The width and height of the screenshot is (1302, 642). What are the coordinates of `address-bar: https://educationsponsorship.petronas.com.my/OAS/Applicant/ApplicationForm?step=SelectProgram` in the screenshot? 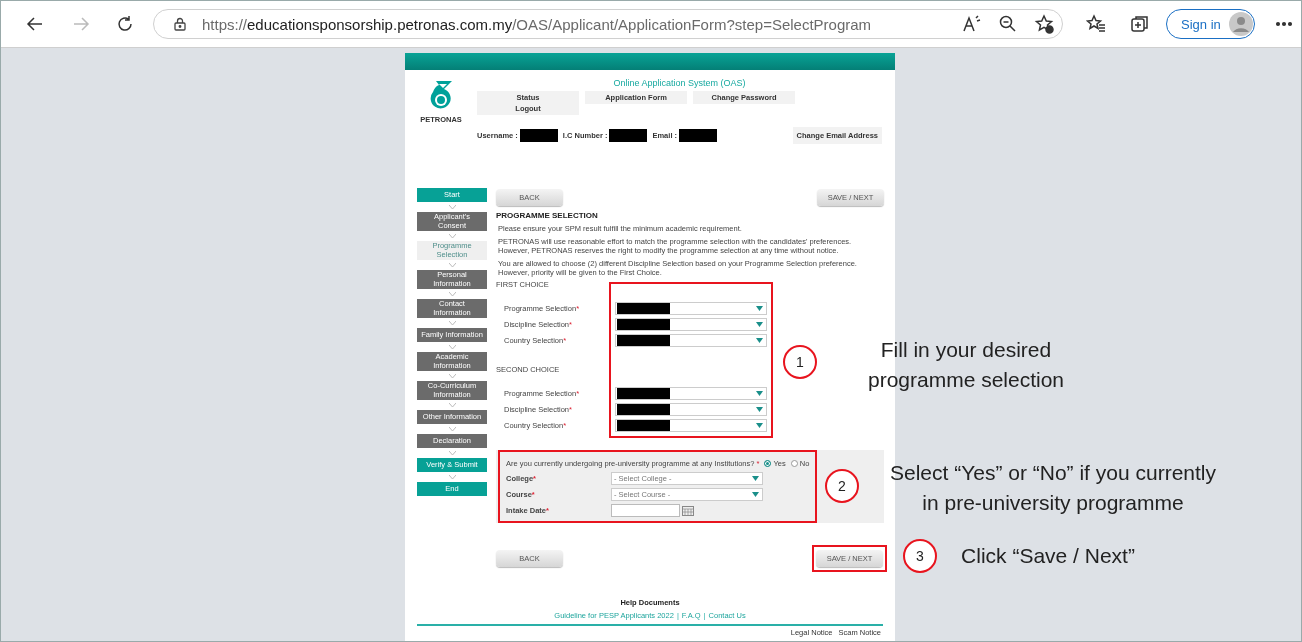 It's located at (608, 24).